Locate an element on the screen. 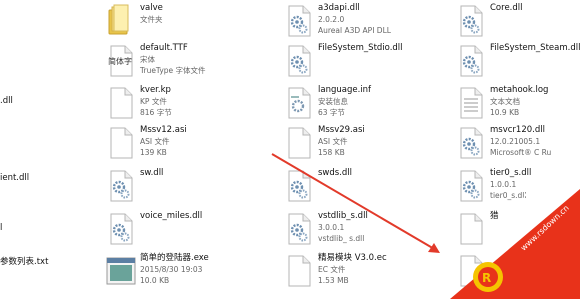 The height and width of the screenshot is (299, 580). text-document-icon is located at coordinates (471, 103).